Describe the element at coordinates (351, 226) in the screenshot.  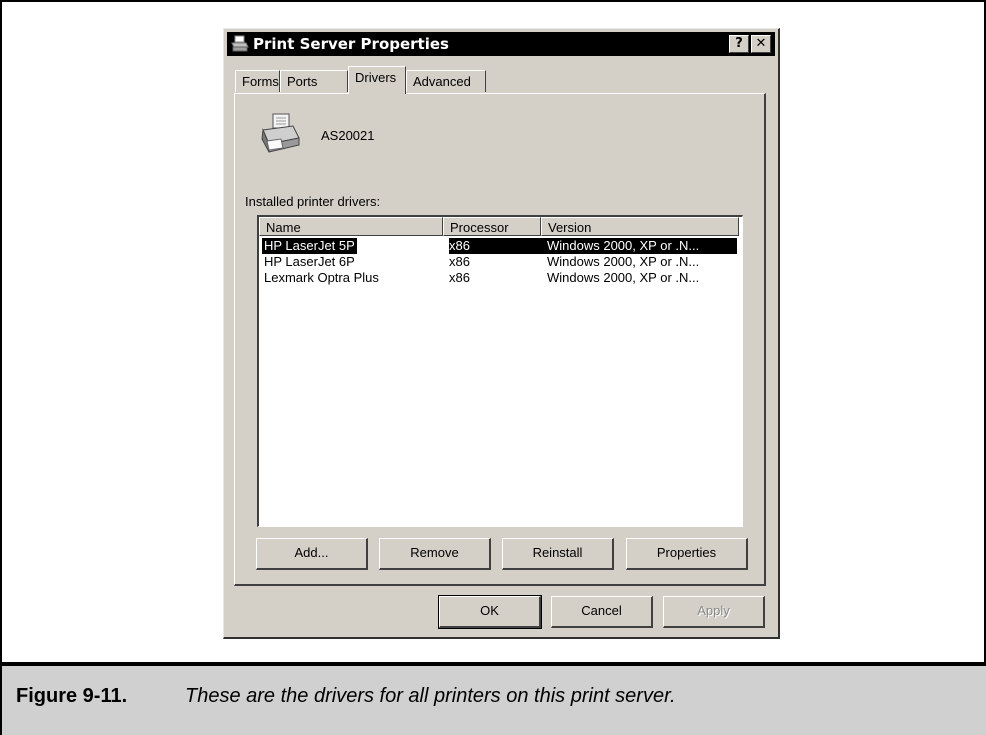
I see `column-header-name: Name` at that location.